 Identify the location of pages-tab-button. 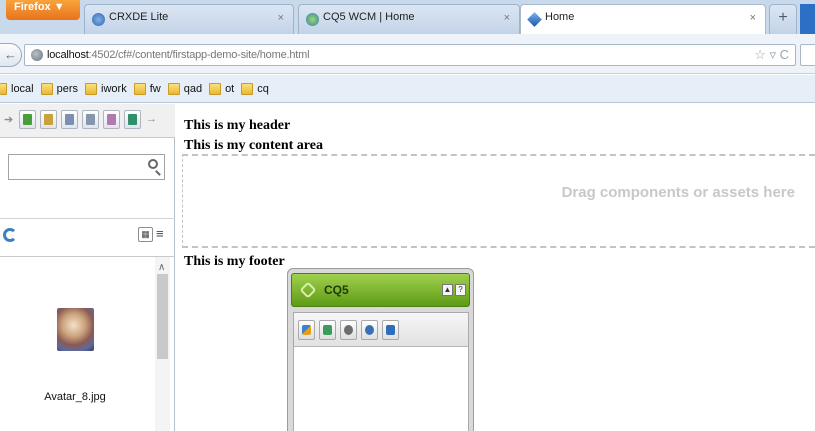
(69, 119).